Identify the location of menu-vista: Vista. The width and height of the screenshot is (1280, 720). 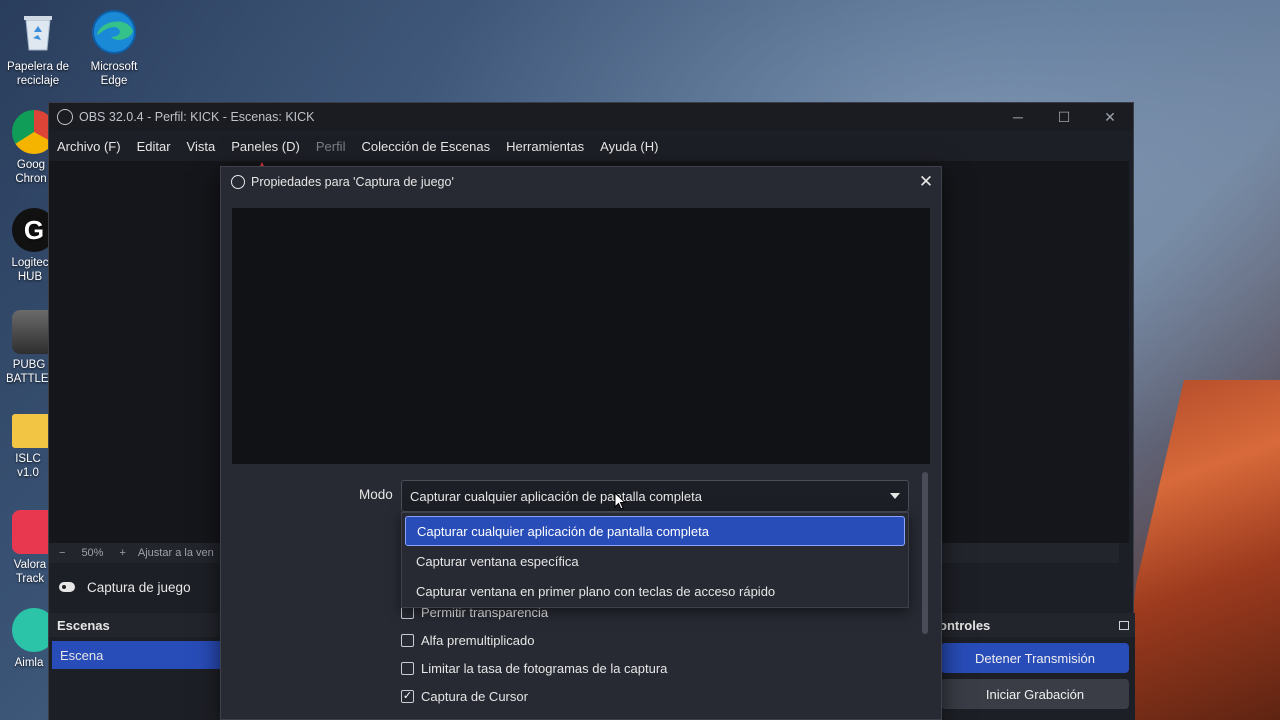
(201, 146).